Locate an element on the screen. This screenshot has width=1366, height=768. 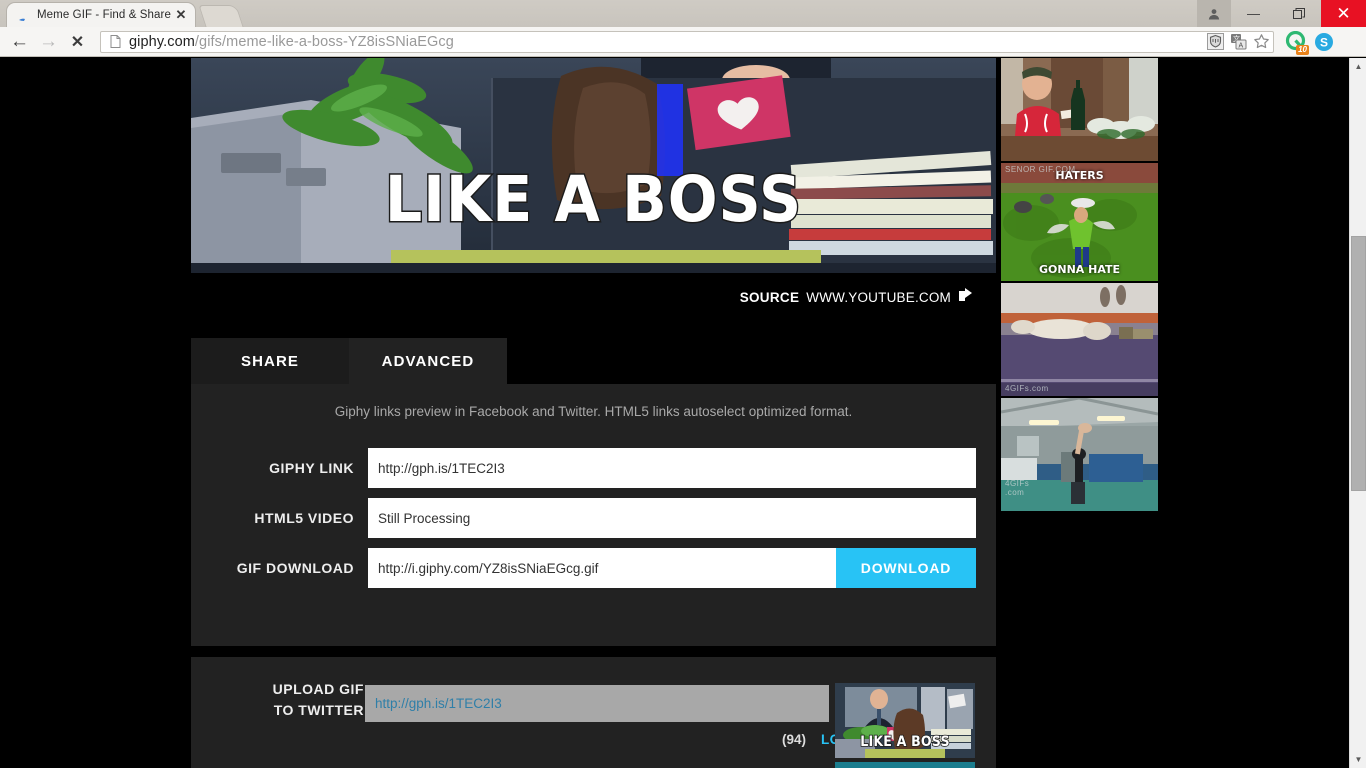
html5-video-label: HTML5 VIDEO is located at coordinates (304, 518).